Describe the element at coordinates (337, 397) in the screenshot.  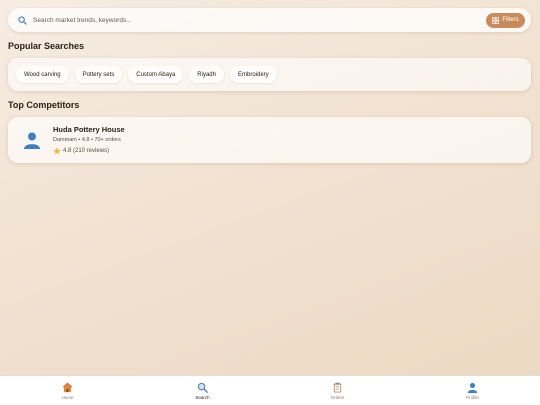
I see `nav-label-orders: Orders` at that location.